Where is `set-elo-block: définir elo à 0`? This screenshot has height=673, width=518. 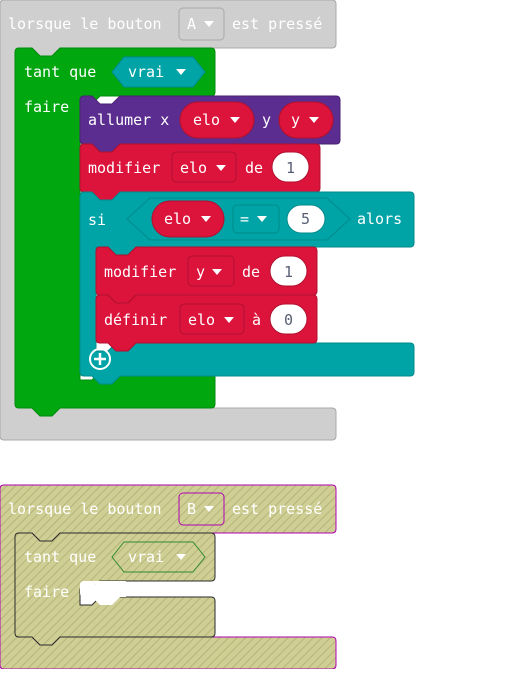
set-elo-block: définir elo à 0 is located at coordinates (206, 323).